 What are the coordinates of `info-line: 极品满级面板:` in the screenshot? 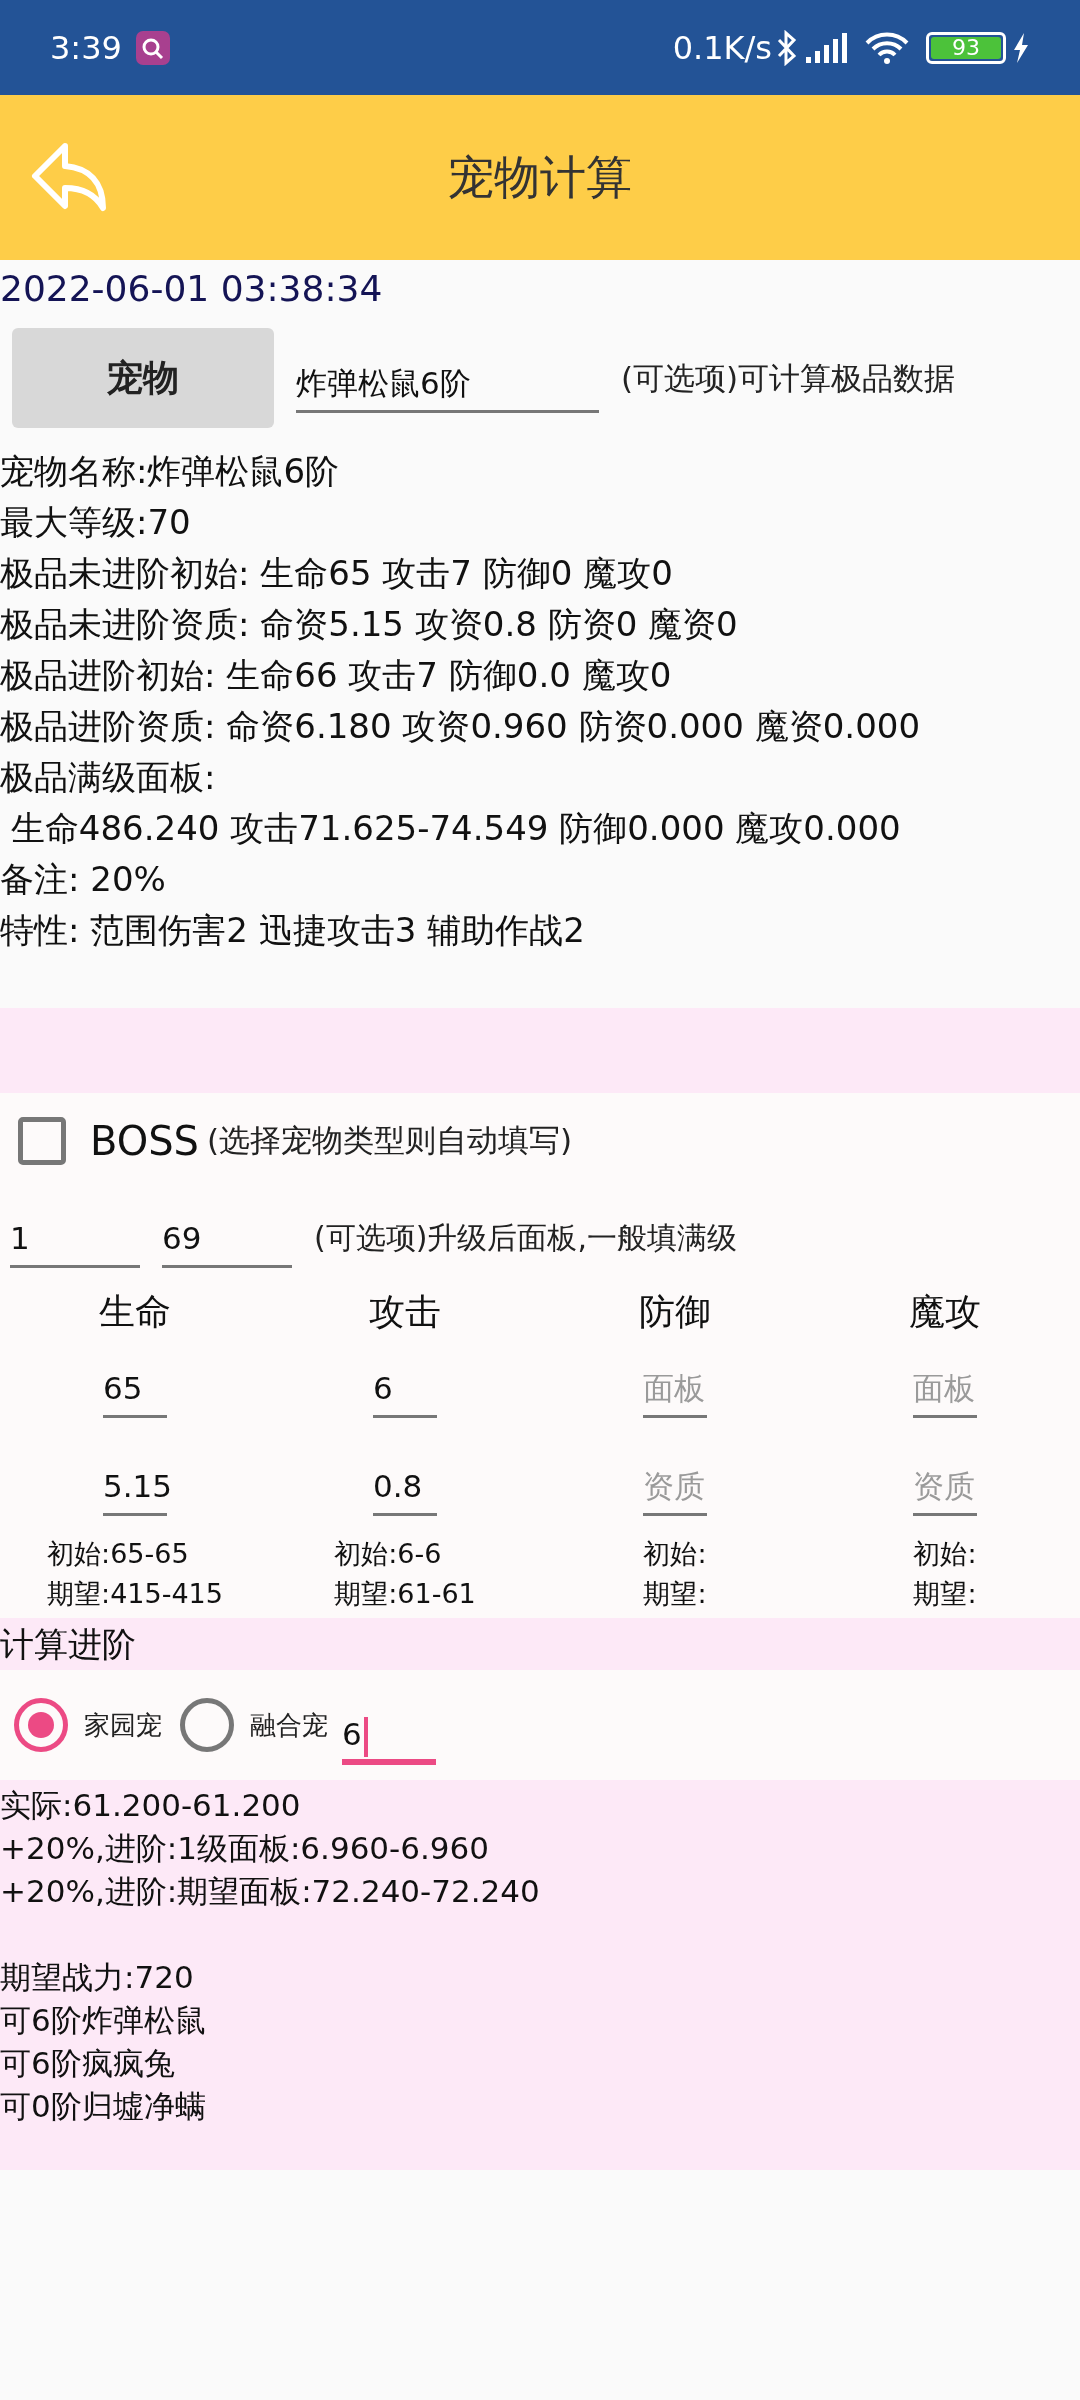 It's located at (108, 777).